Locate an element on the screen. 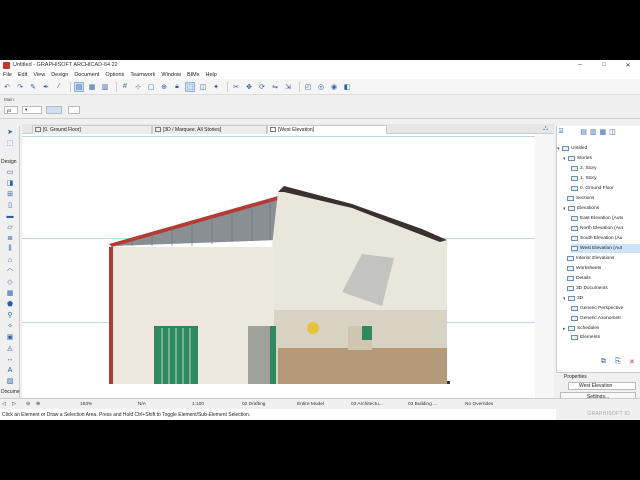  pen-set-icon: ▦ is located at coordinates (92, 87).